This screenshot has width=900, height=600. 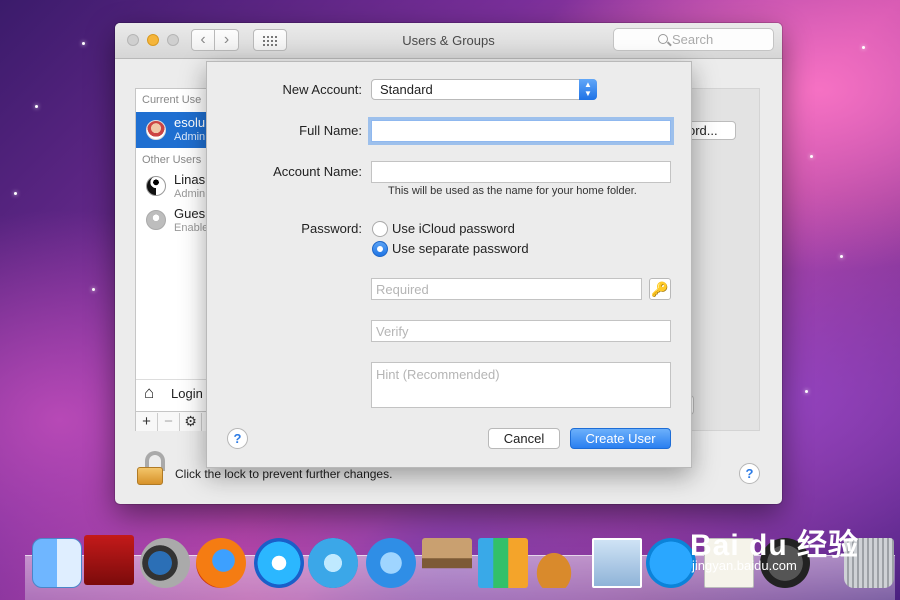 What do you see at coordinates (588, 89) in the screenshot?
I see `chevron-updown-icon: ▲ ▼` at bounding box center [588, 89].